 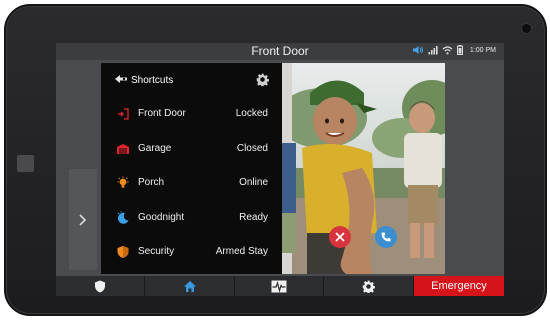 I want to click on door-lock-icon, so click(x=123, y=114).